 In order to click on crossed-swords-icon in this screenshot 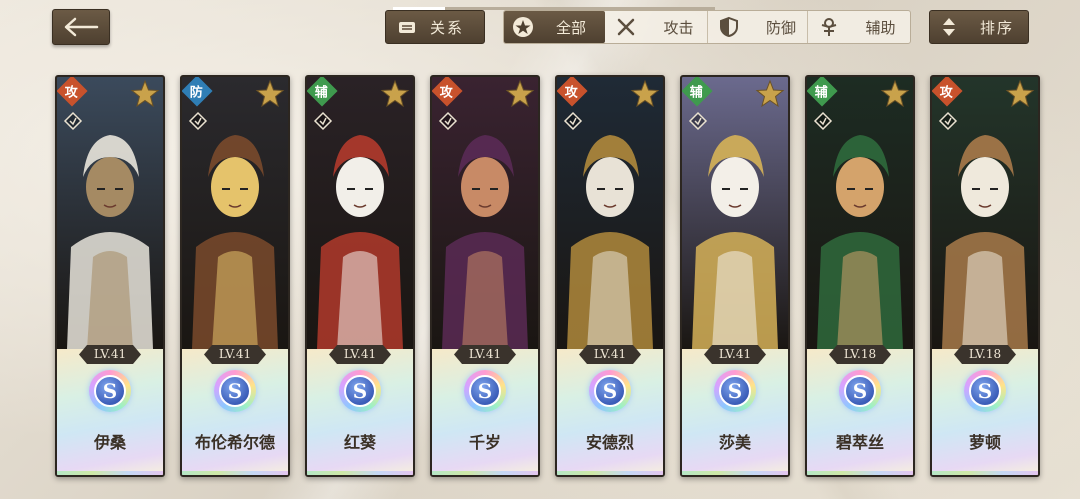, I will do `click(626, 27)`.